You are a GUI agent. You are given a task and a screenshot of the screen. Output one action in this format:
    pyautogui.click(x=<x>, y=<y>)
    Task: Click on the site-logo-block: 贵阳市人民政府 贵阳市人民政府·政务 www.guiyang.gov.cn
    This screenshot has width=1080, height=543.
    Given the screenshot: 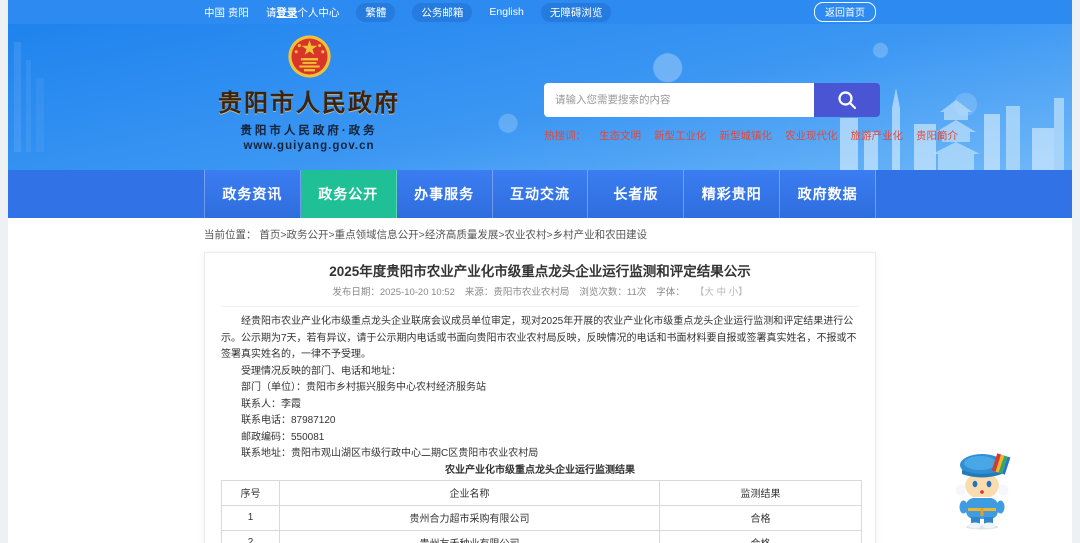 What is the action you would take?
    pyautogui.click(x=309, y=92)
    